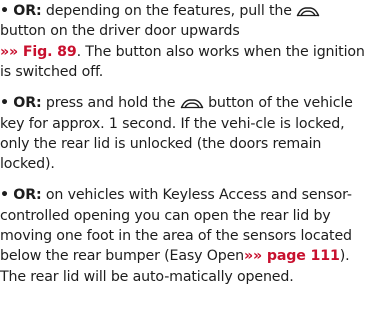 This screenshot has width=369, height=328. Describe the element at coordinates (169, 11) in the screenshot. I see `paragraph-text: depending on the features, pull the` at that location.